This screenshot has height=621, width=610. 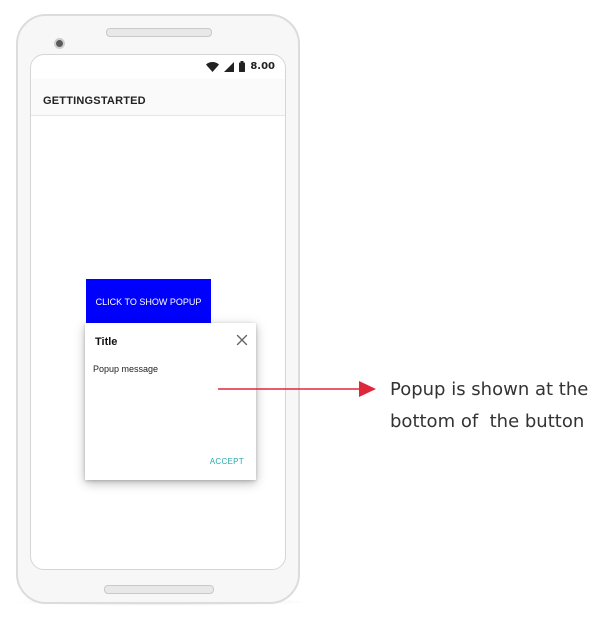 I want to click on show-popup-button: CLICK TO SHOW POPUP, so click(x=148, y=301).